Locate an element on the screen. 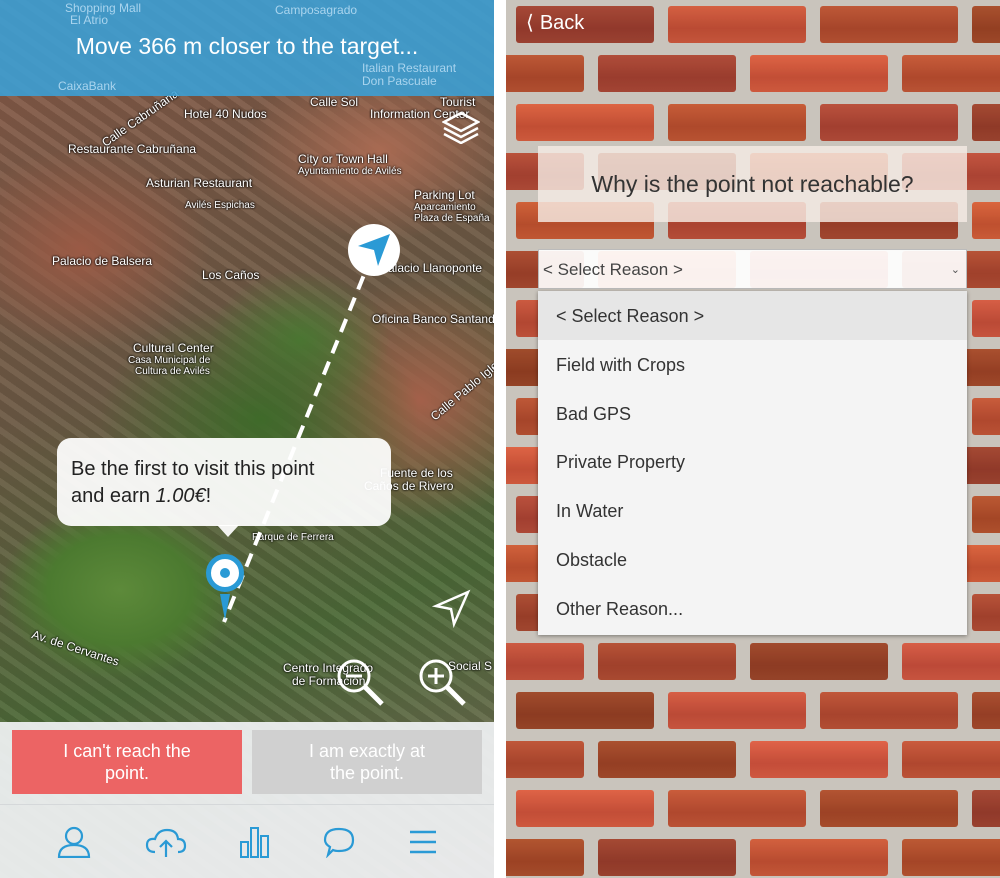 The width and height of the screenshot is (1000, 878). target-marker is located at coordinates (374, 250).